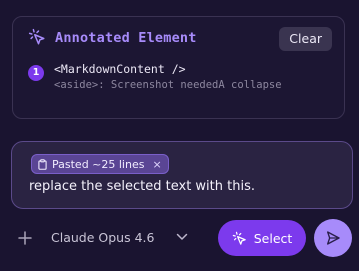 The image size is (359, 271). What do you see at coordinates (102, 237) in the screenshot?
I see `model-selector: Claude Opus 4.6` at bounding box center [102, 237].